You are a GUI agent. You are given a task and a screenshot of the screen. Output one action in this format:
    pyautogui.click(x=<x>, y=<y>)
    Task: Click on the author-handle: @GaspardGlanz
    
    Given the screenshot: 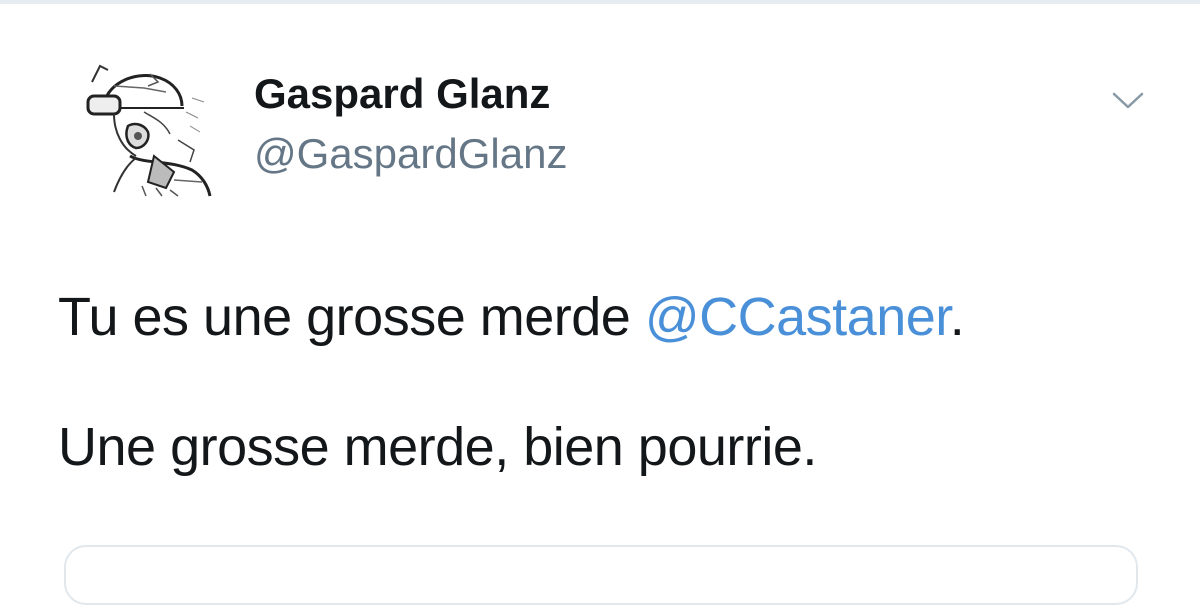 What is the action you would take?
    pyautogui.click(x=410, y=154)
    